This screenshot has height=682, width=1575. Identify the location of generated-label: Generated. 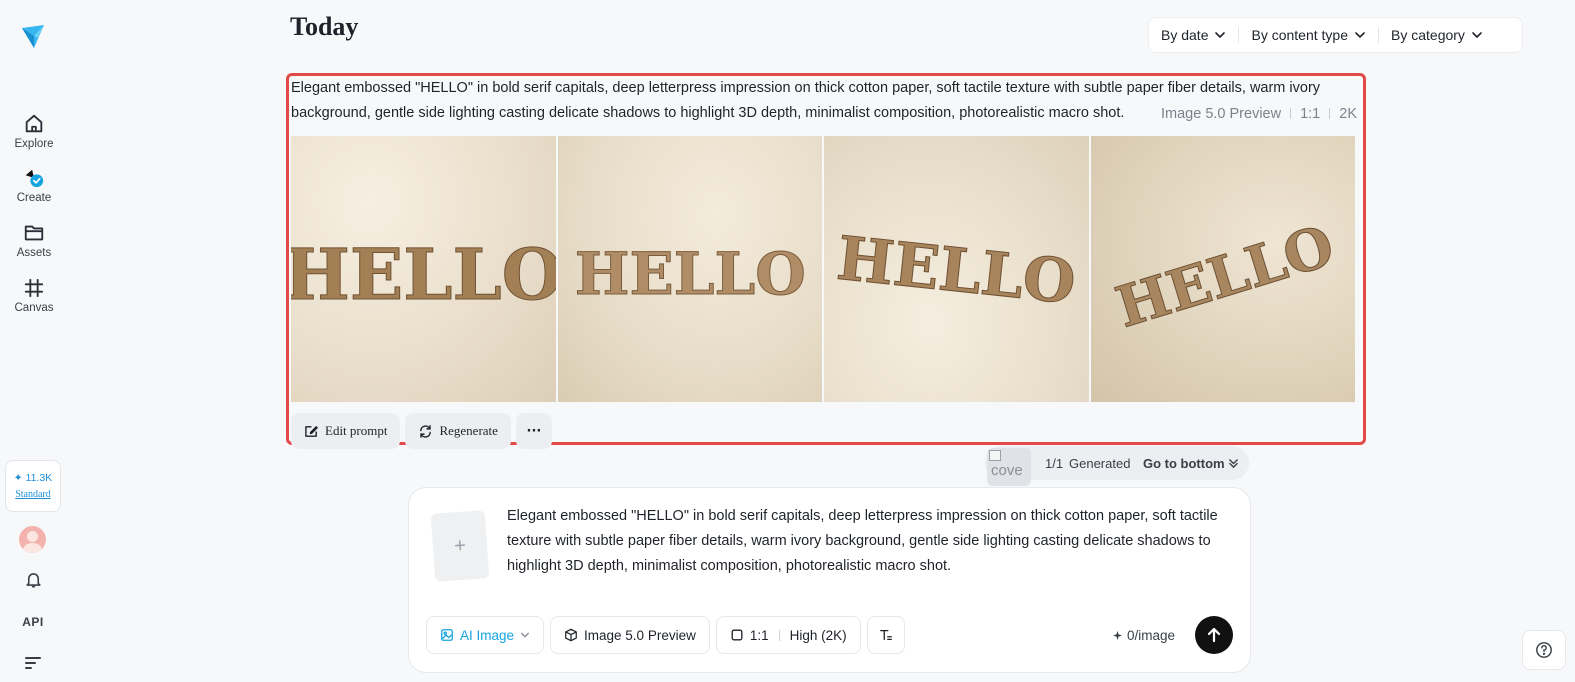
(1100, 463).